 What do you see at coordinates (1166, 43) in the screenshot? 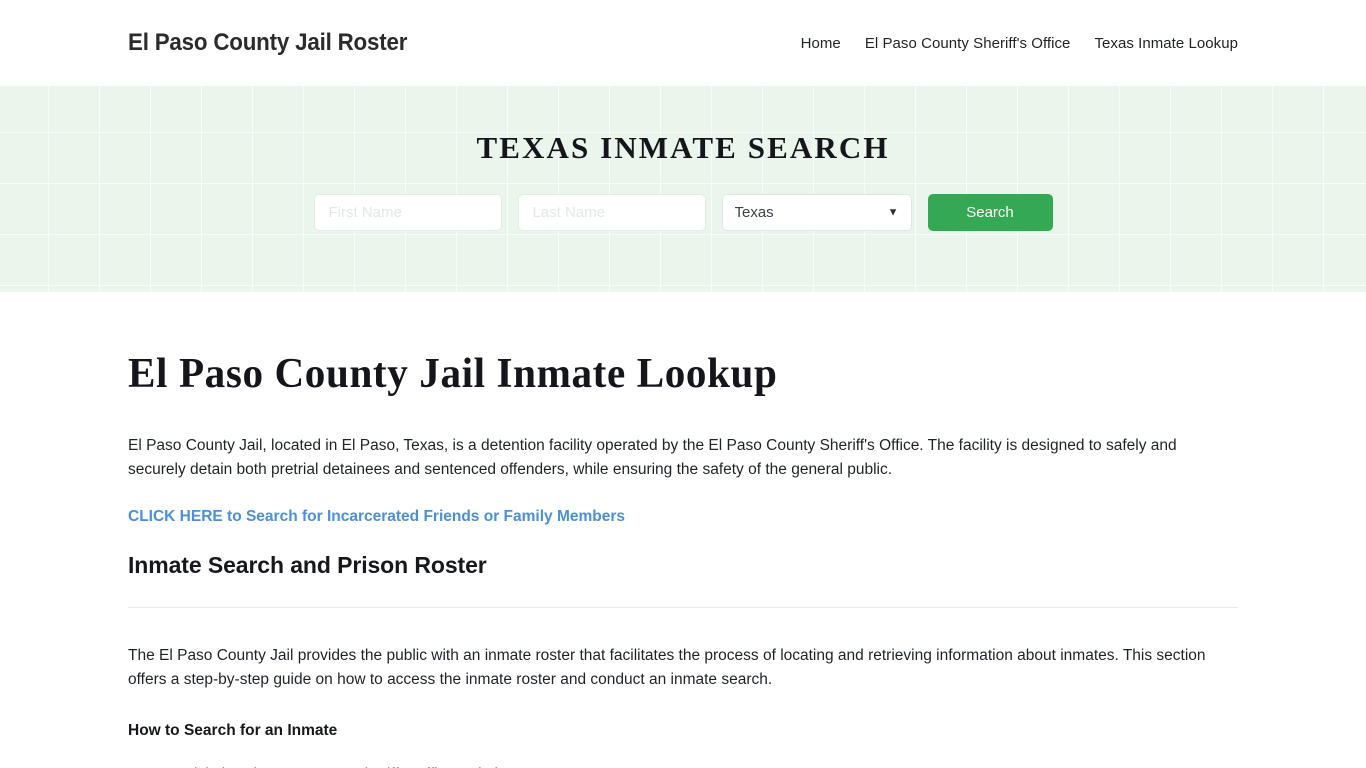
I see `nav-link-texas-inmate-lookup: Texas Inmate Lookup` at bounding box center [1166, 43].